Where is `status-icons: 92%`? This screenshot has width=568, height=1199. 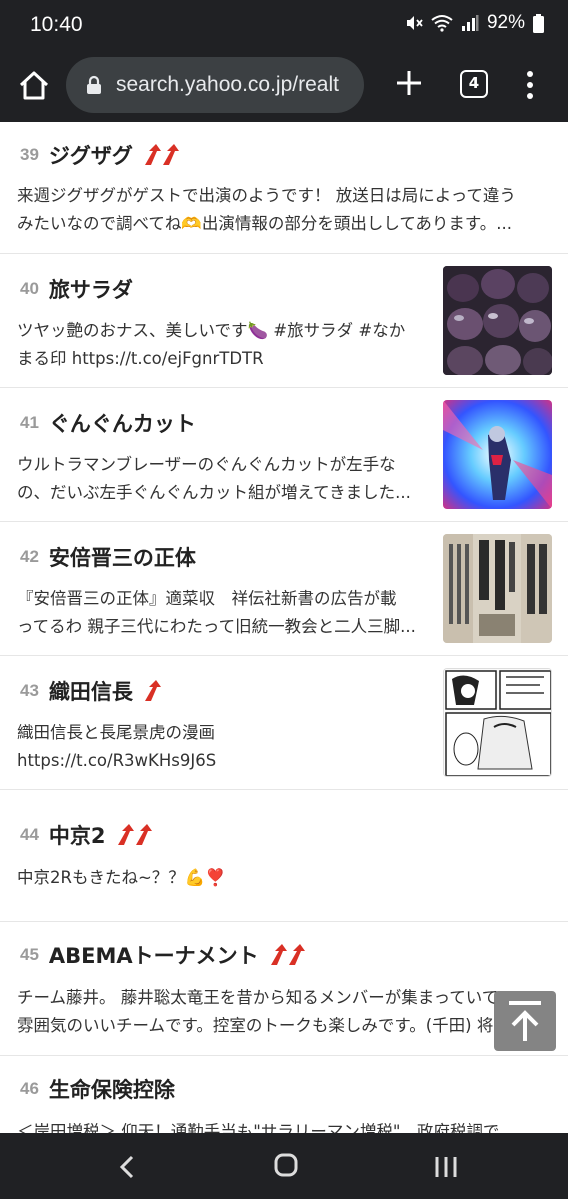
status-icons: 92% is located at coordinates (474, 23).